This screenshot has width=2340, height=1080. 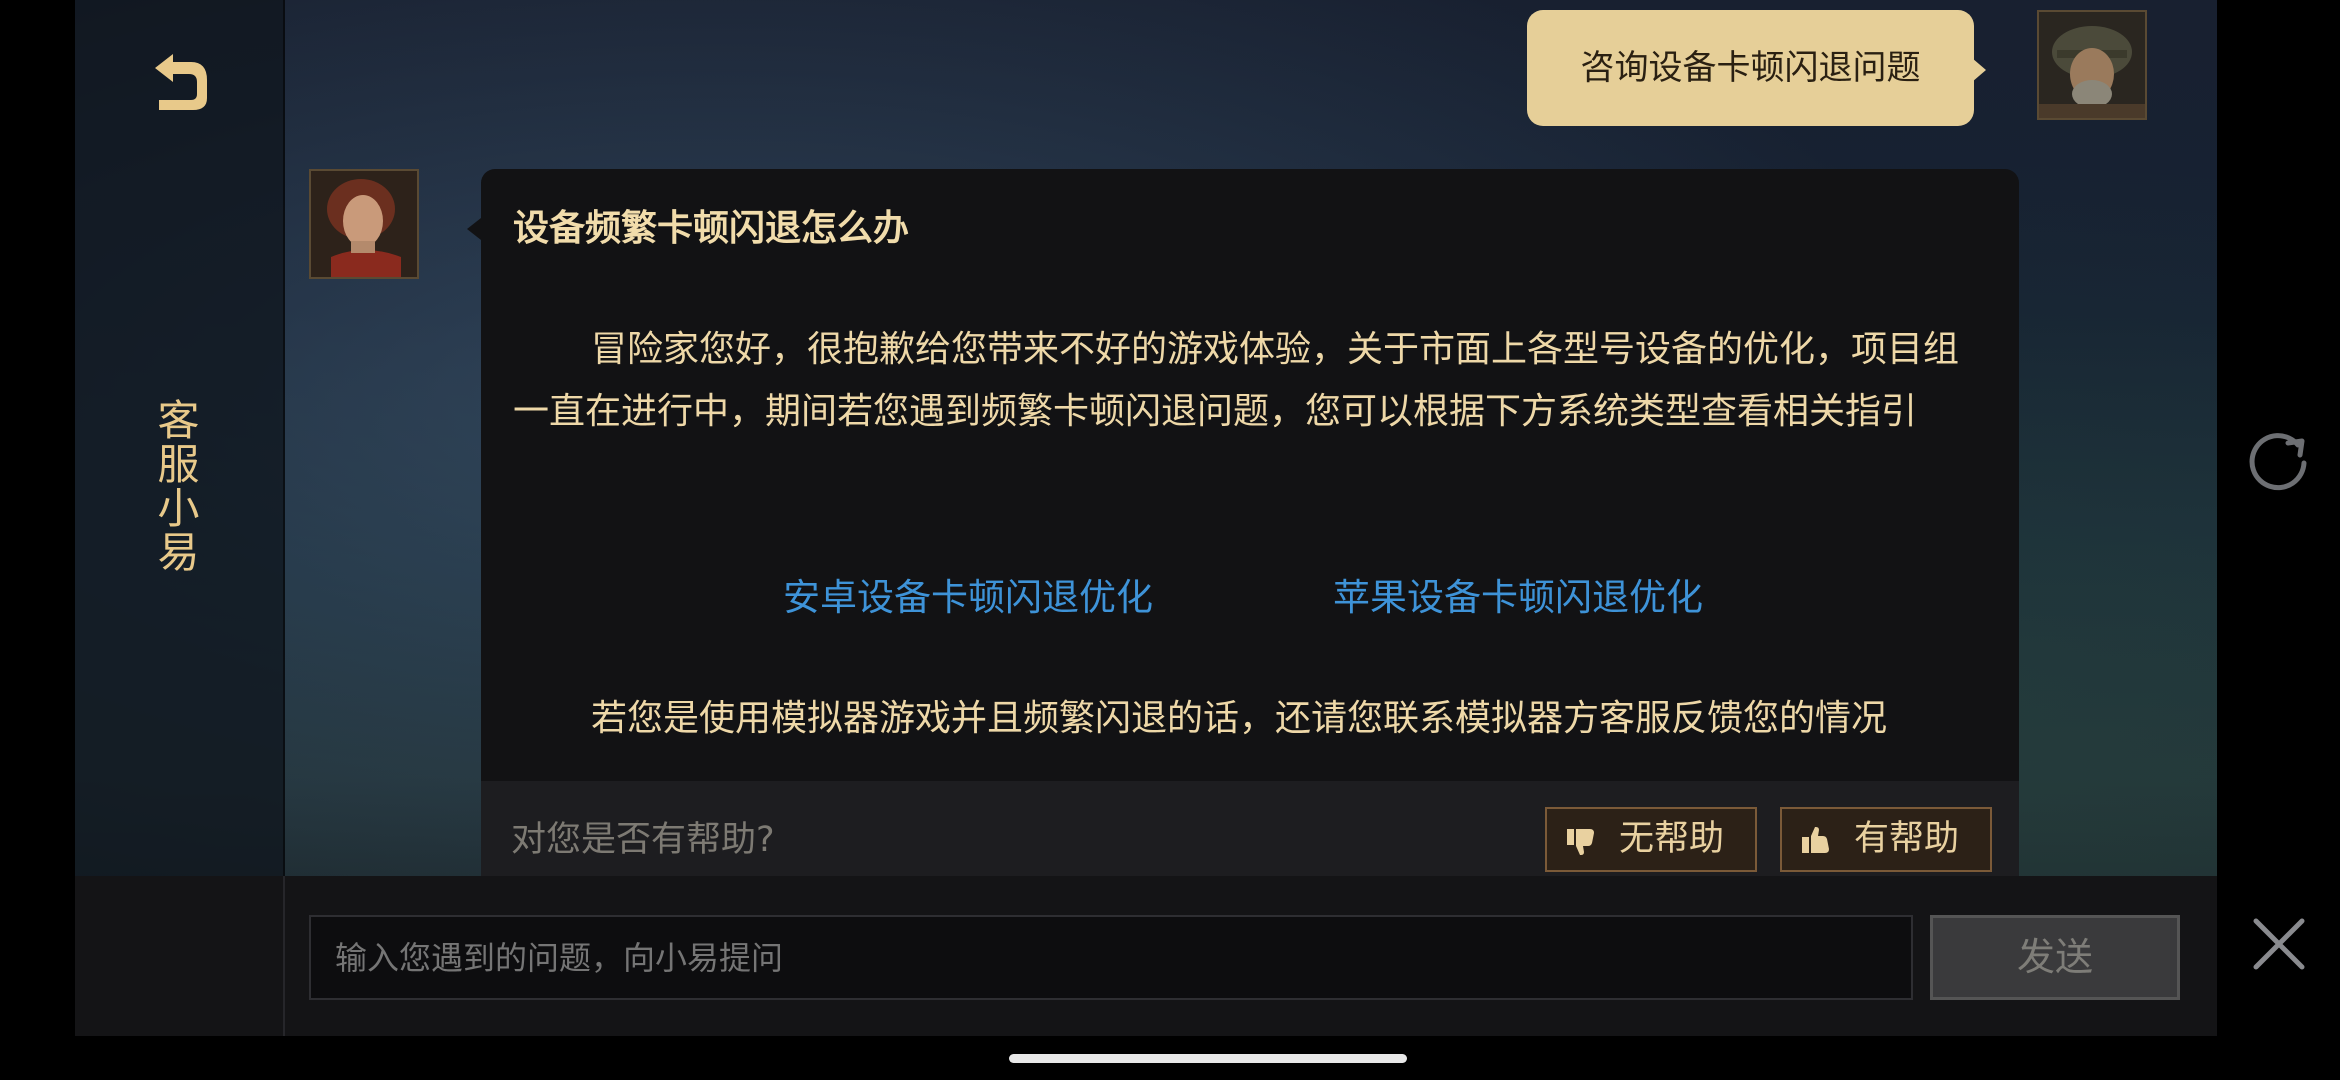 What do you see at coordinates (364, 224) in the screenshot?
I see `assistant-avatar` at bounding box center [364, 224].